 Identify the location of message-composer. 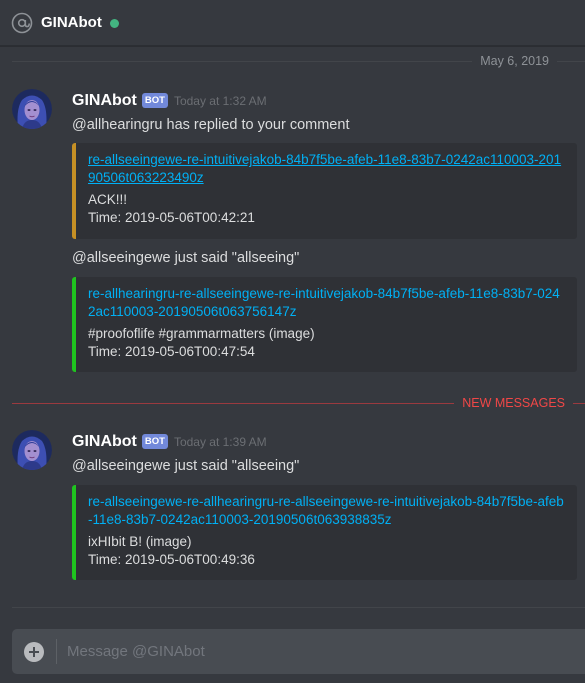
(298, 651).